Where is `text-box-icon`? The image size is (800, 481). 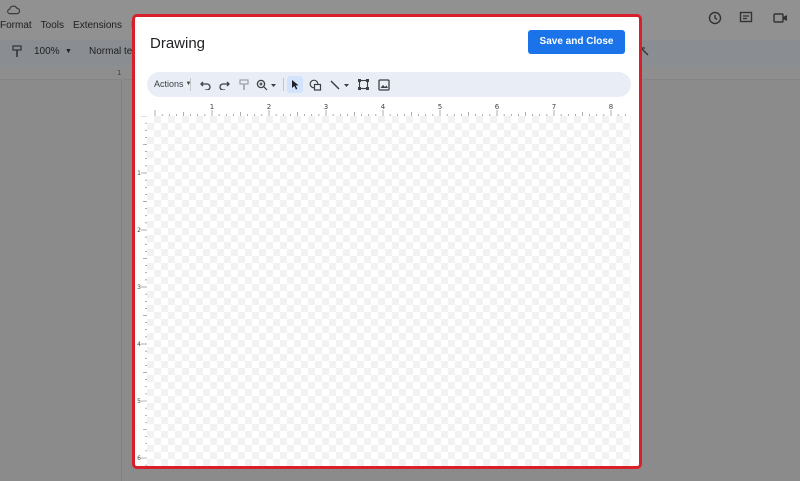 text-box-icon is located at coordinates (363, 84).